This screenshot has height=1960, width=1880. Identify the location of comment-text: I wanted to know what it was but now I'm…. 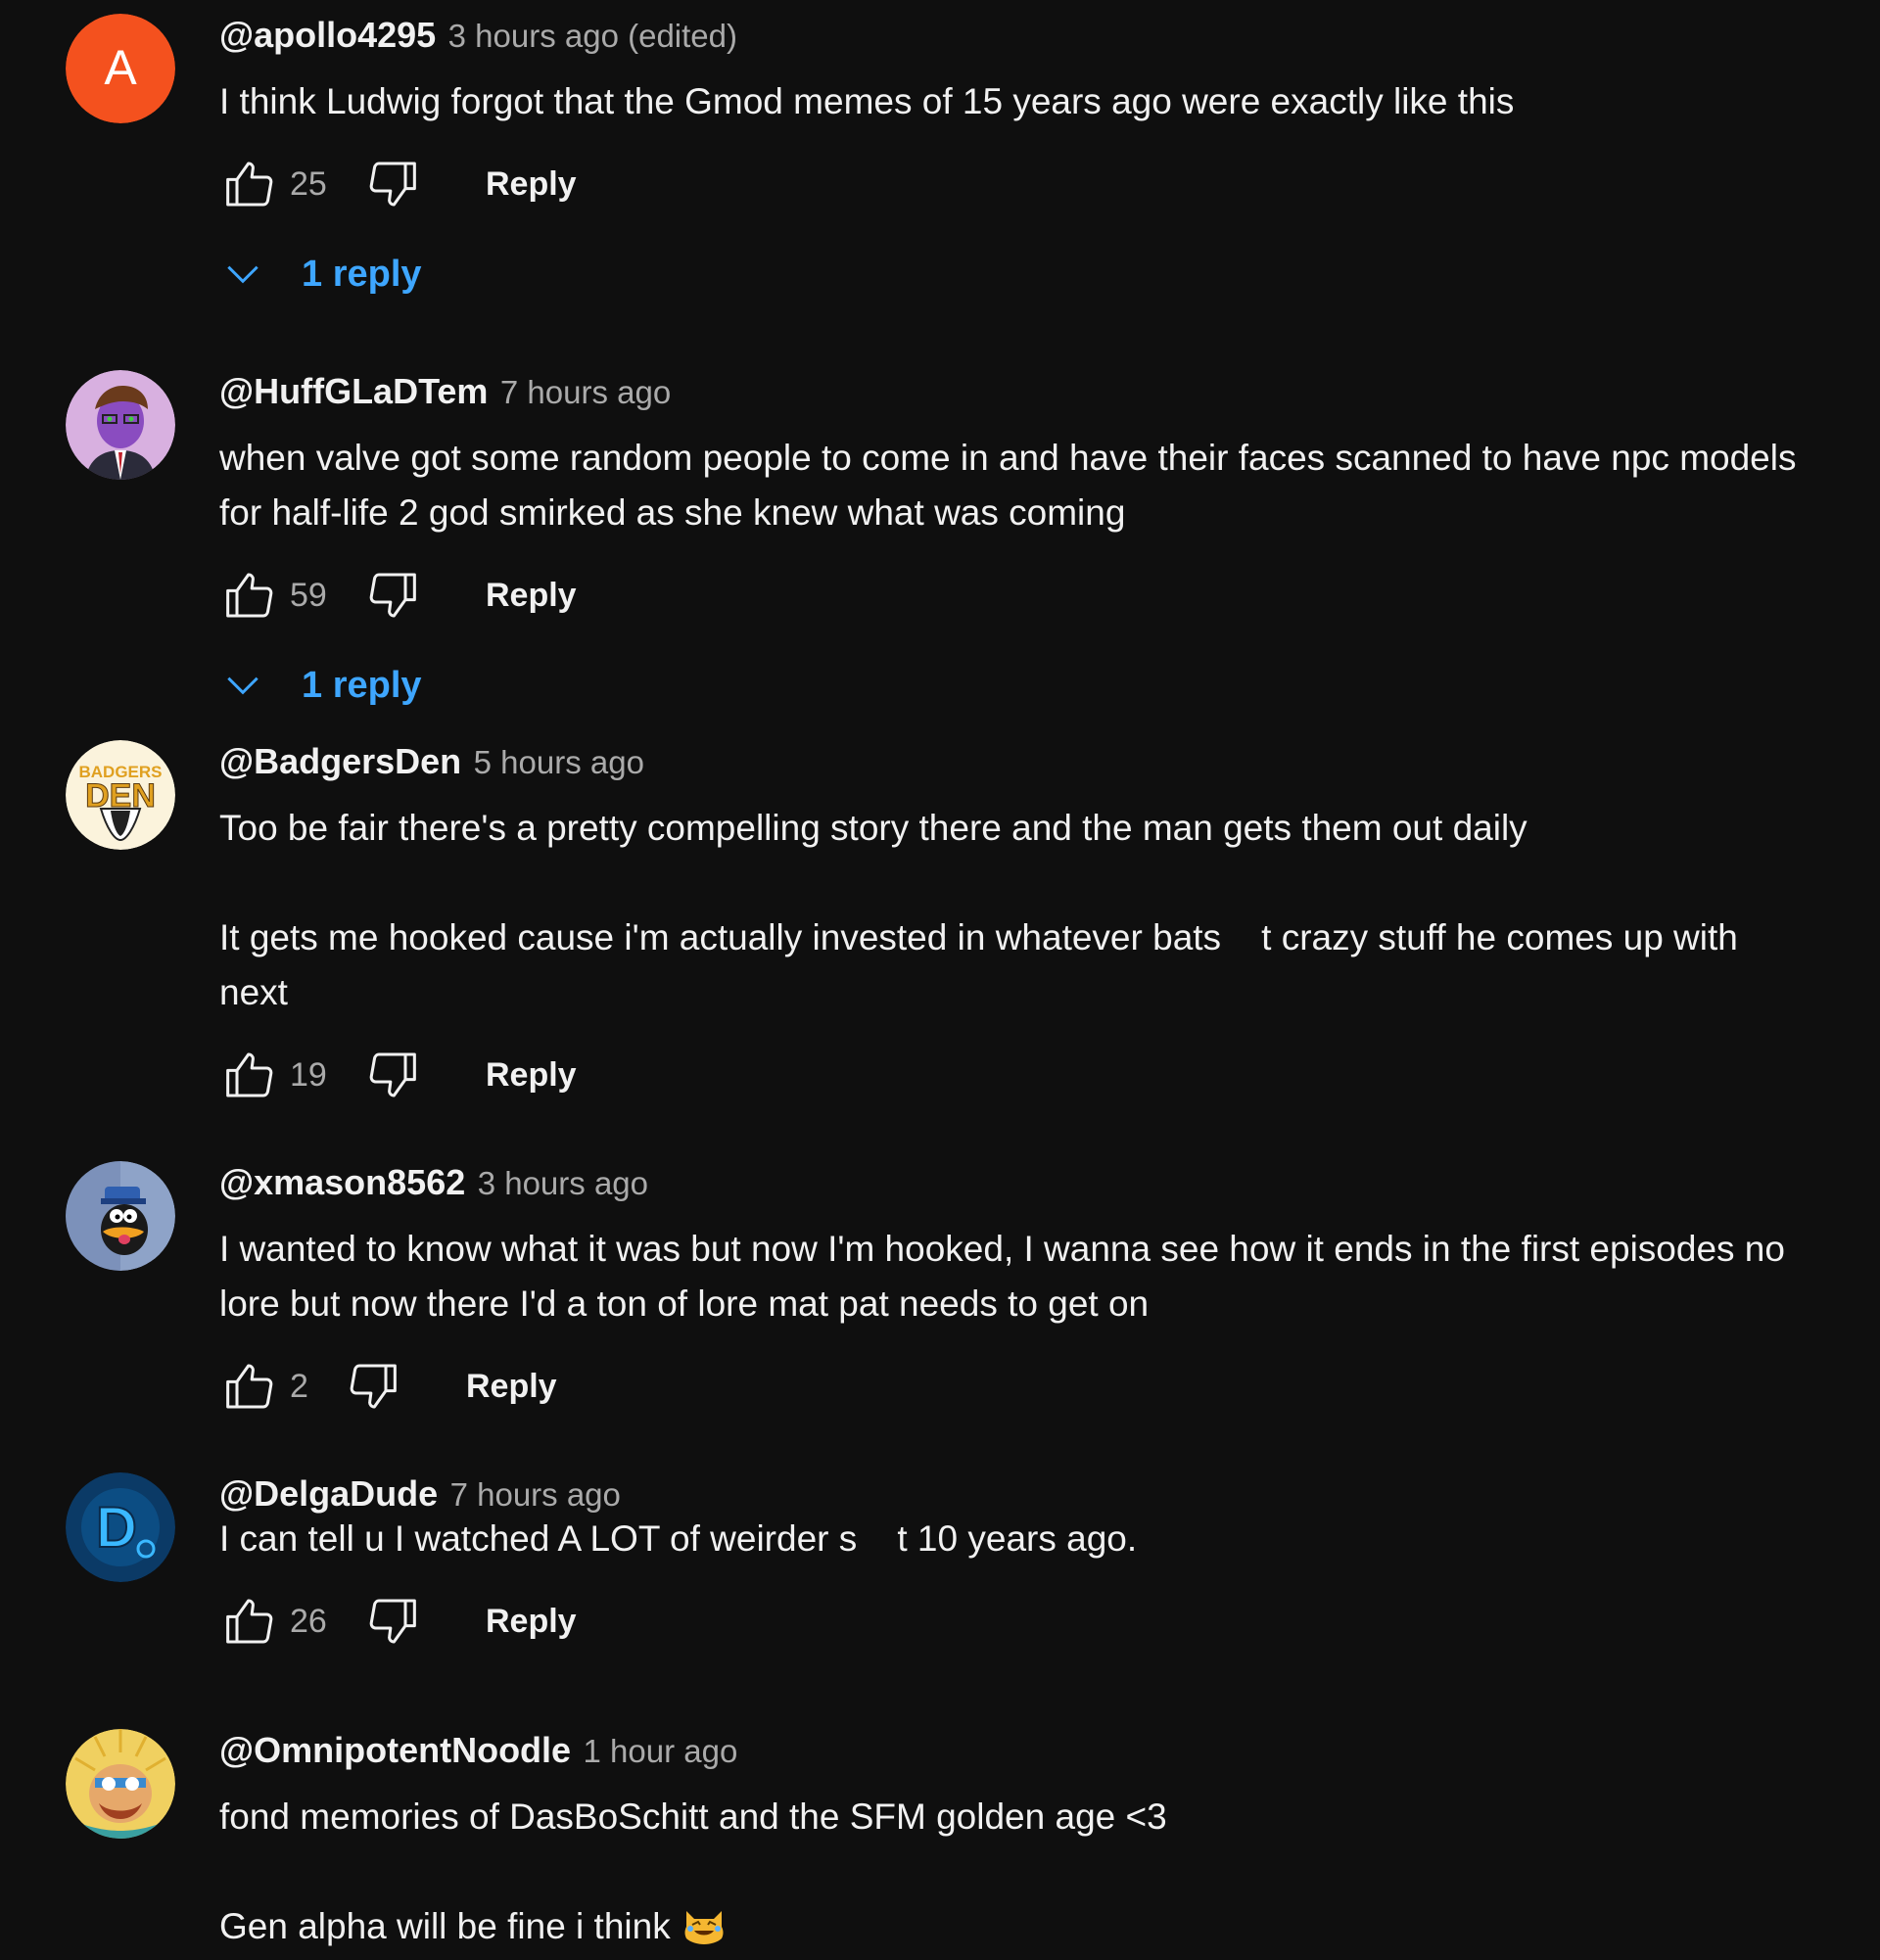
(1010, 1276).